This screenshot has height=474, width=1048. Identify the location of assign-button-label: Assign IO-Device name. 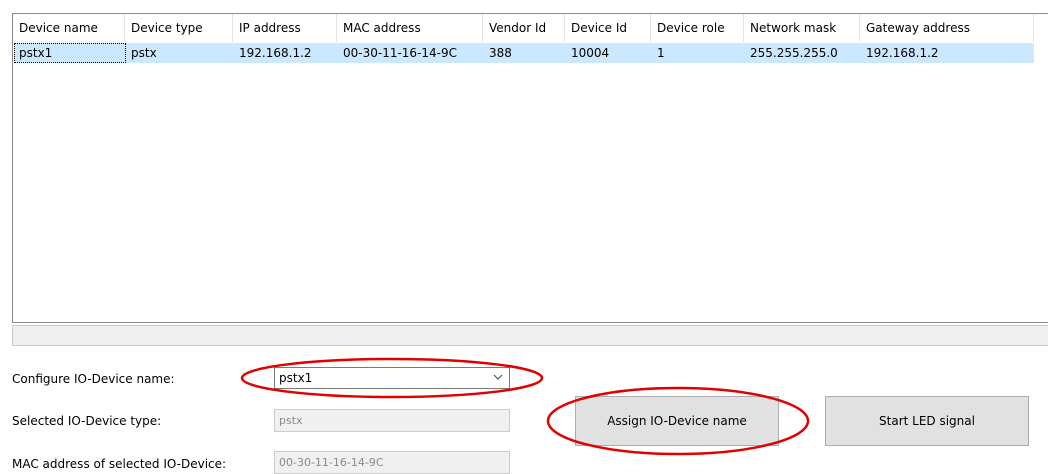
(677, 421).